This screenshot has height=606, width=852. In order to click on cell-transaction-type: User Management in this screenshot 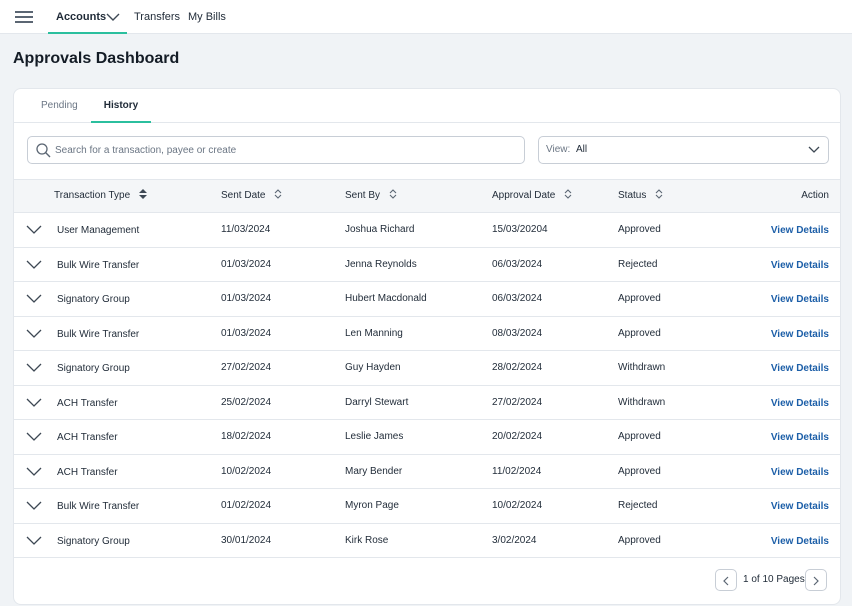, I will do `click(98, 230)`.